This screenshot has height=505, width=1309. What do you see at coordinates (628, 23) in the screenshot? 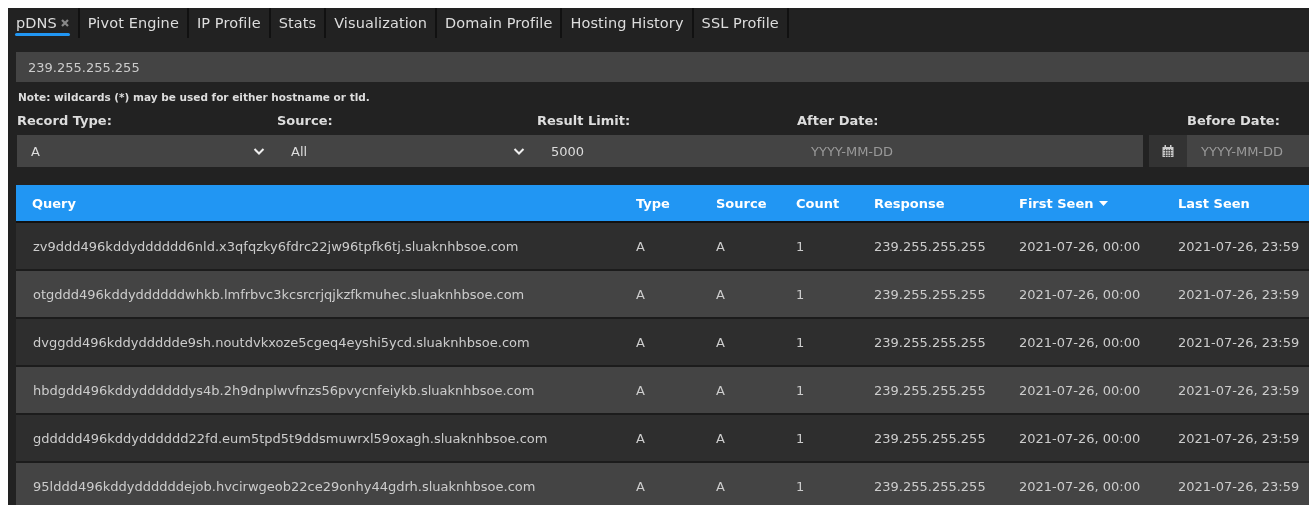
I see `tab: Hosting History` at bounding box center [628, 23].